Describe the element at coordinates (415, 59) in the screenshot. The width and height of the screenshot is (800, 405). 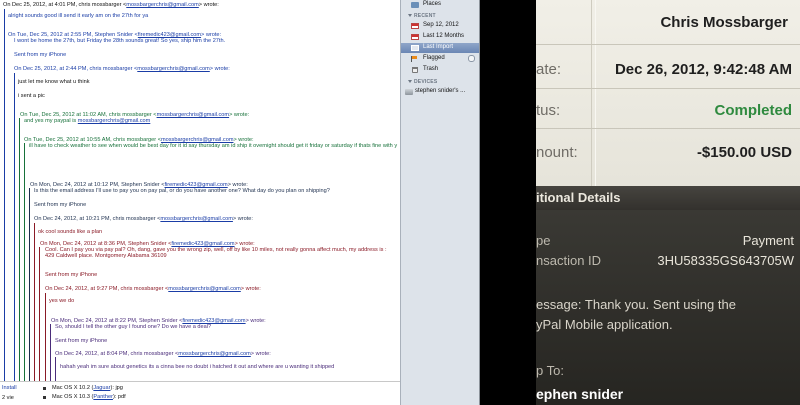
I see `flag-icon` at that location.